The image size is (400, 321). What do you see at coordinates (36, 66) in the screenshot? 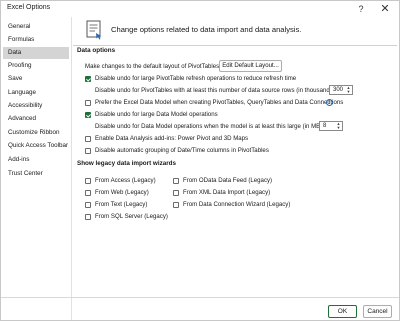
I see `sidebar-item-proofing: Proofing` at bounding box center [36, 66].